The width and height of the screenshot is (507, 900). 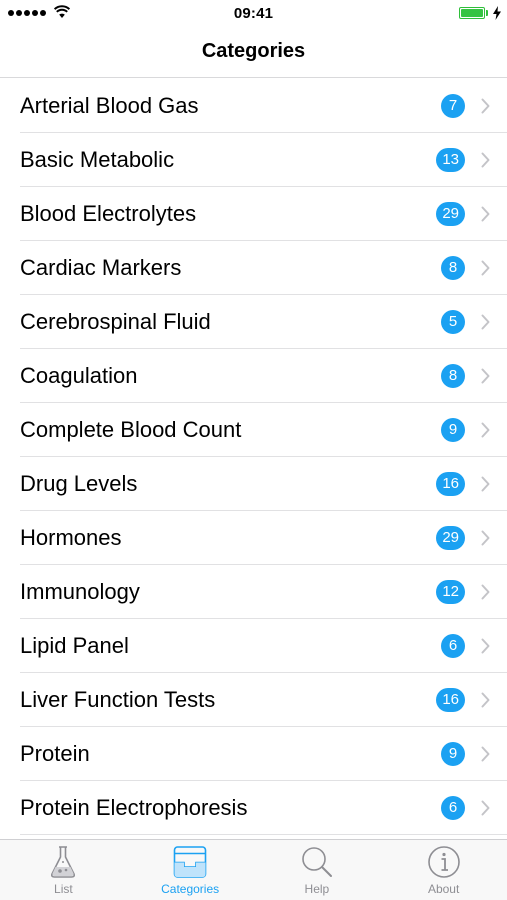 What do you see at coordinates (134, 807) in the screenshot?
I see `category-label: Protein Electrophoresis` at bounding box center [134, 807].